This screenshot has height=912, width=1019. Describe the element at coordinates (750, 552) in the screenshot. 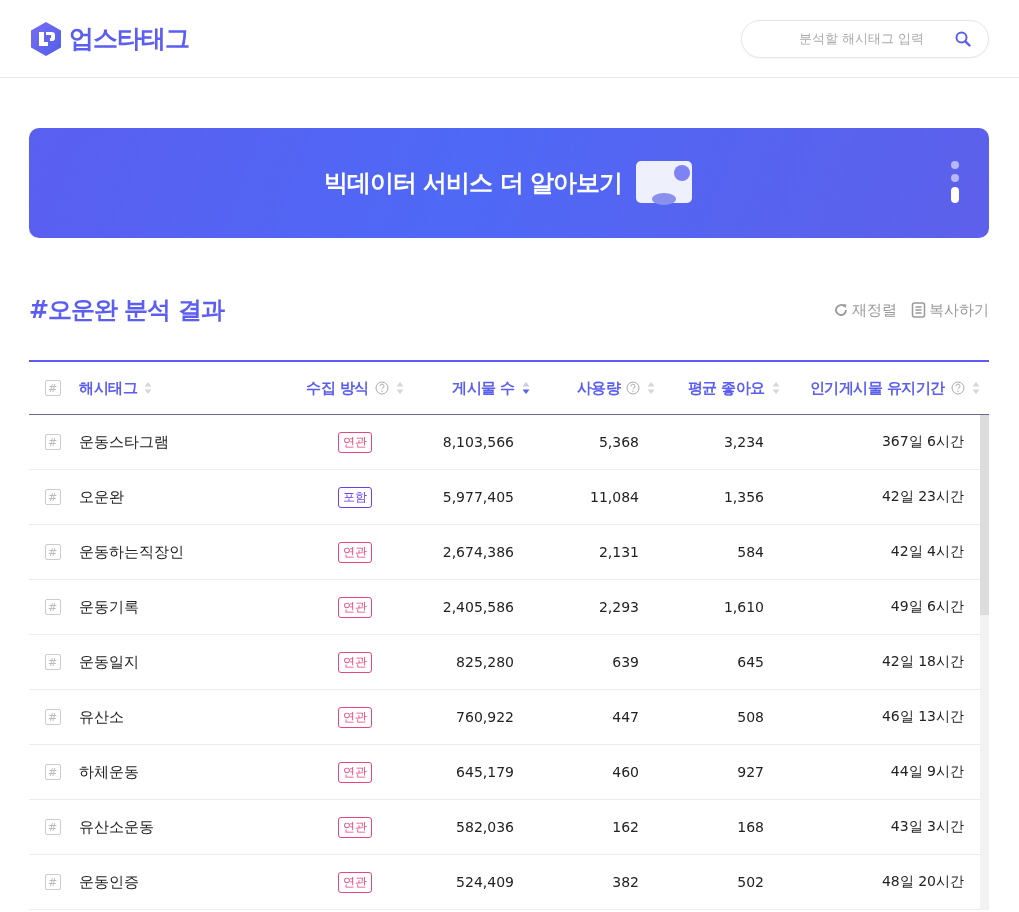

I see `table-cell-text: 584` at that location.